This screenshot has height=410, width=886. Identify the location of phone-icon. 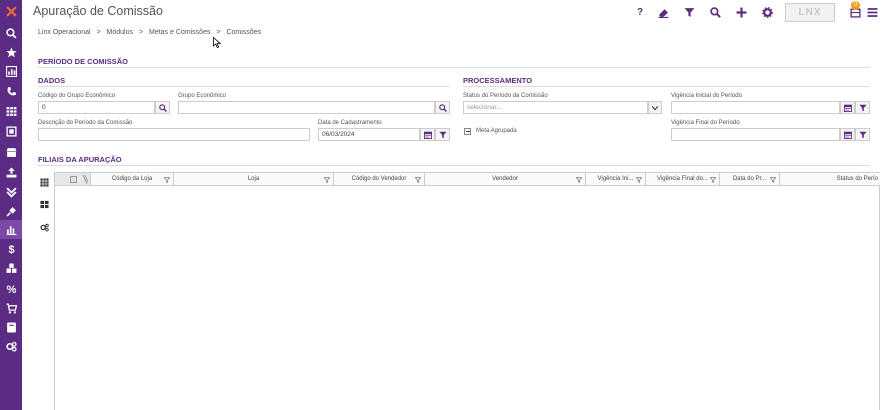
(11, 91).